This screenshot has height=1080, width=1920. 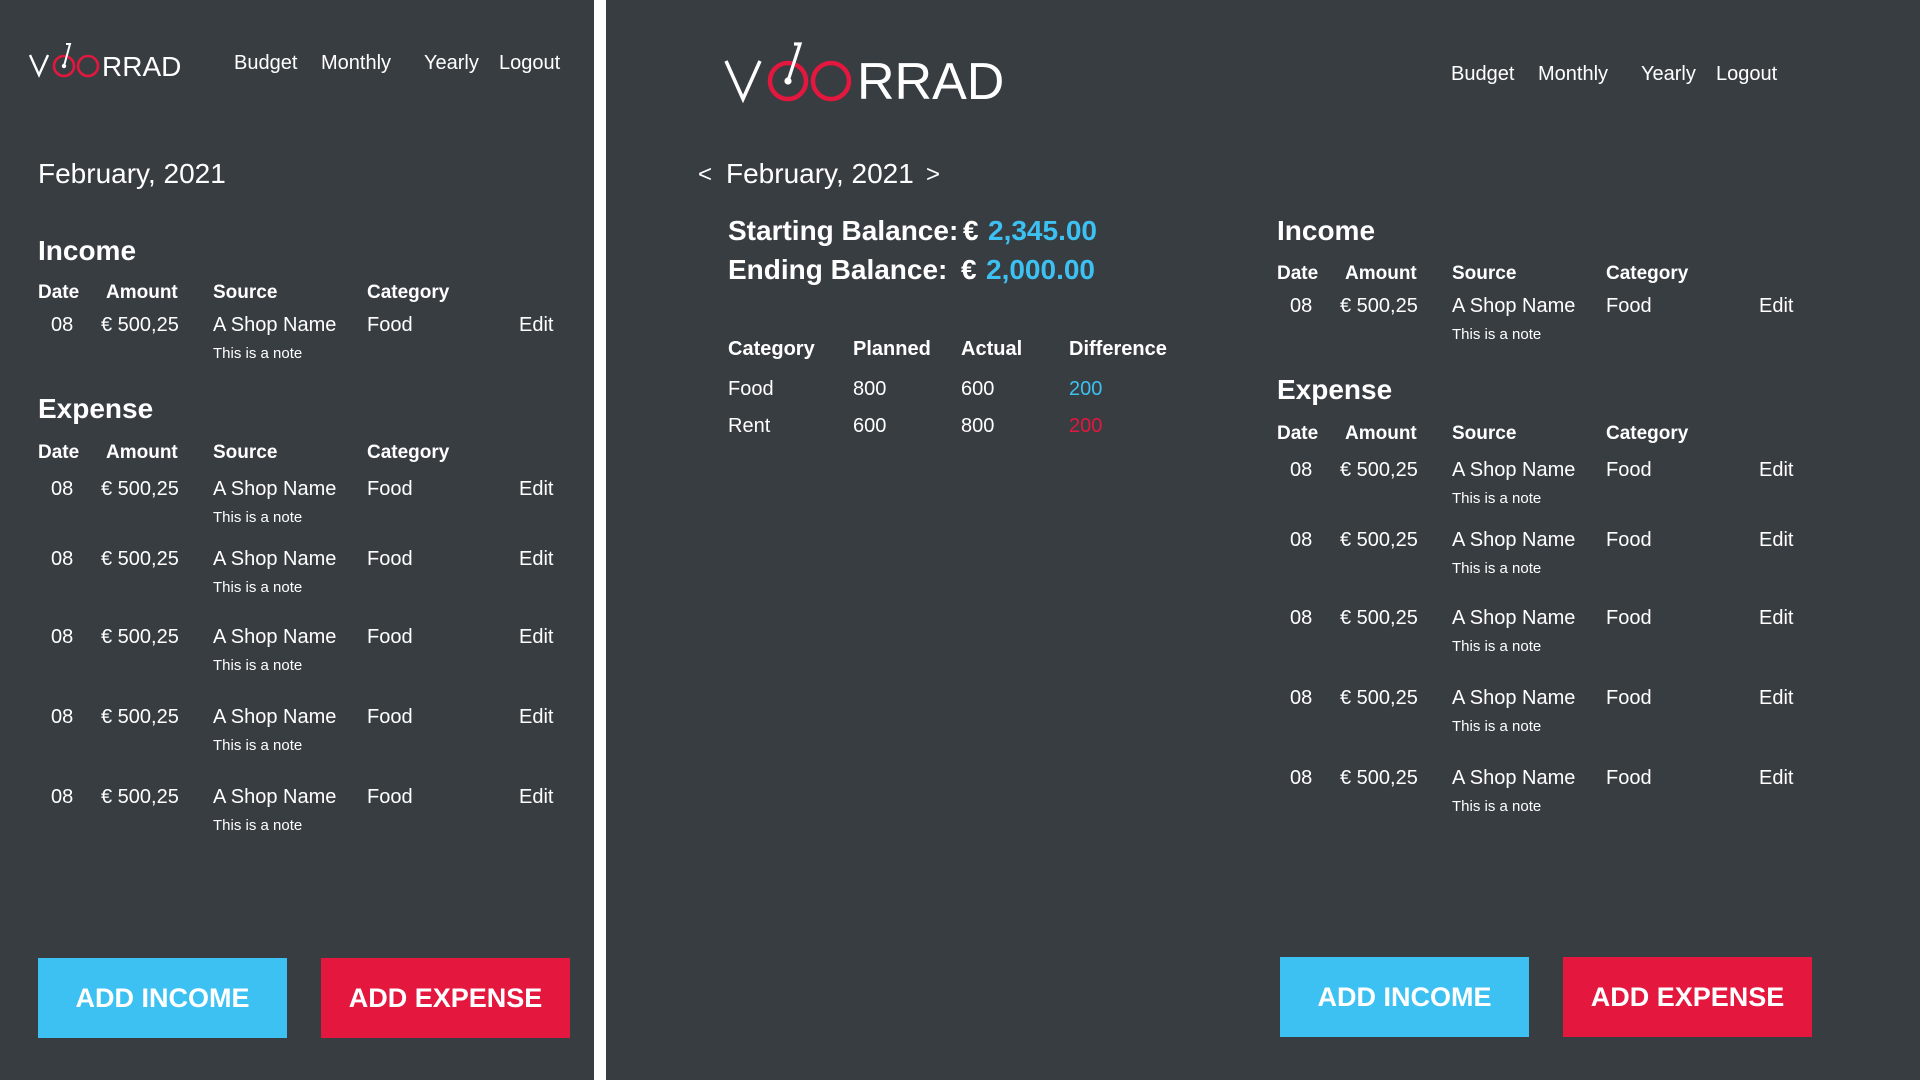 I want to click on income-title: Income, so click(x=1326, y=230).